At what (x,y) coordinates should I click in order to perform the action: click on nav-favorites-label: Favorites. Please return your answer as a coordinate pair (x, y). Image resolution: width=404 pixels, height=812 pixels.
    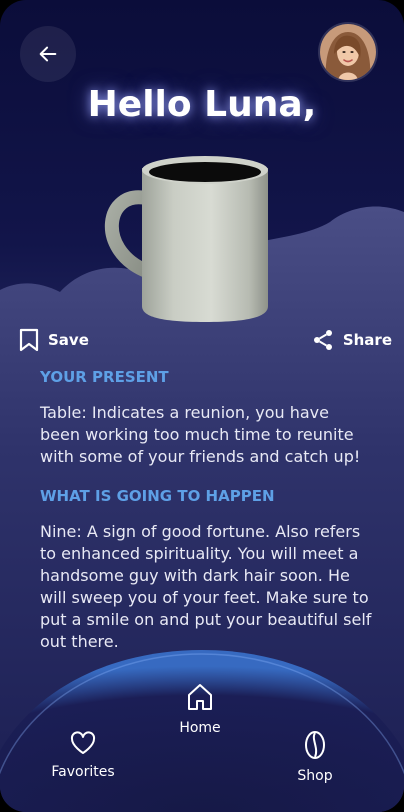
    Looking at the image, I should click on (83, 772).